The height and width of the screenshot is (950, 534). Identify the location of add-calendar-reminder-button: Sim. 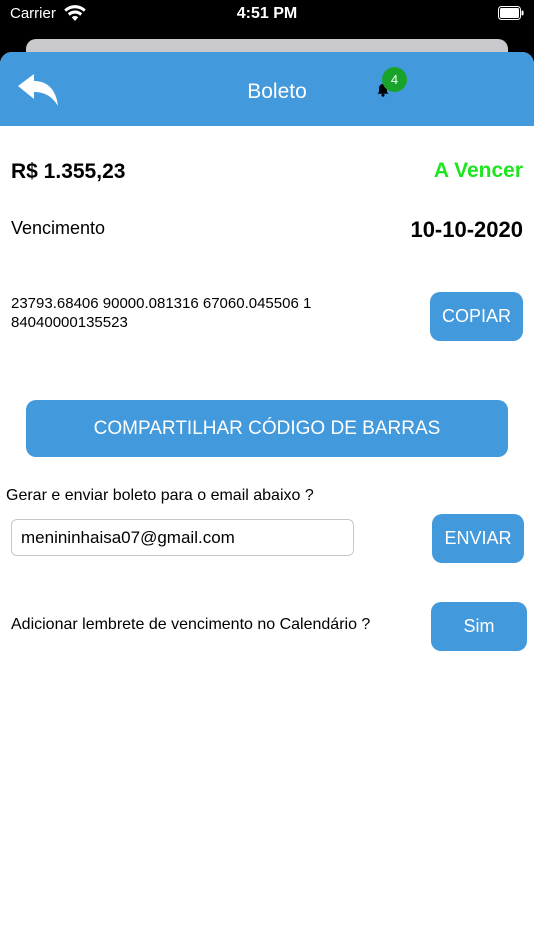
(479, 626).